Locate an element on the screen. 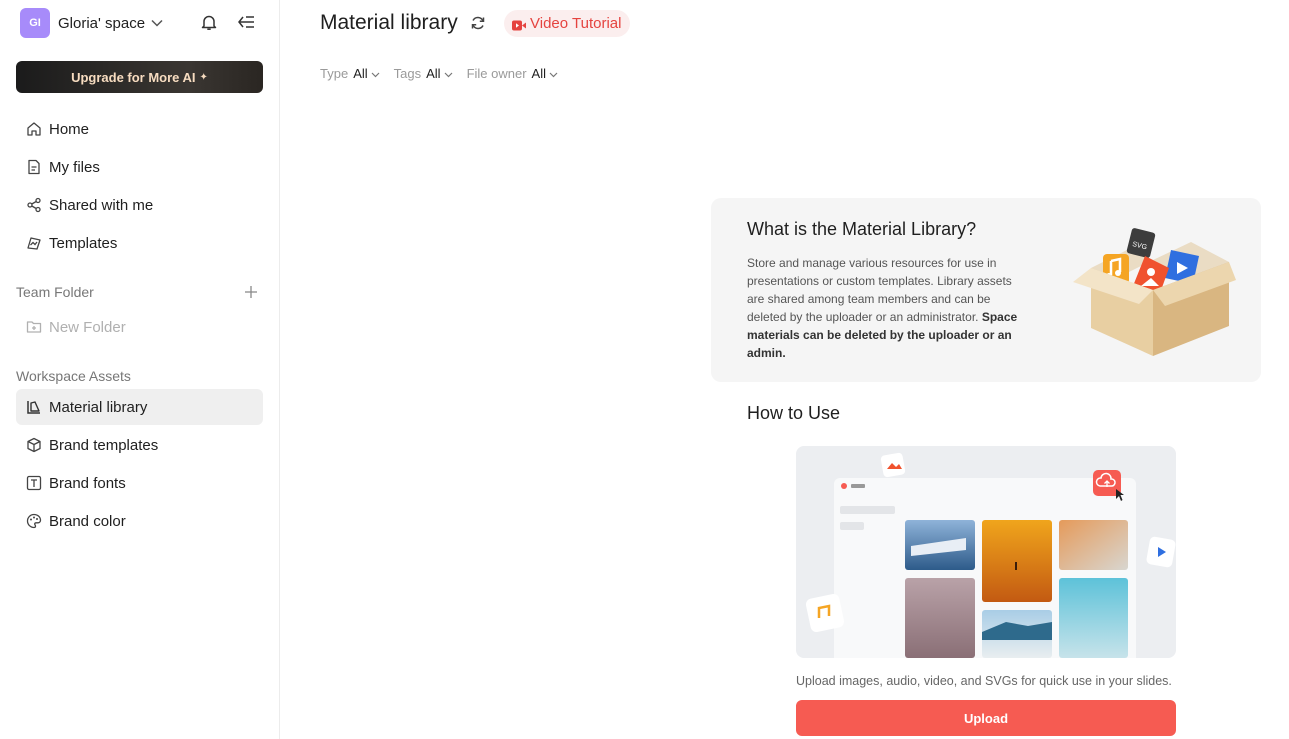 Image resolution: width=1289 pixels, height=739 pixels. open-box-illustration: SVG is located at coordinates (1154, 292).